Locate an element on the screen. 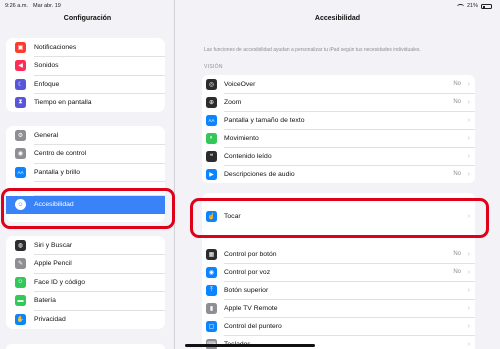 The height and width of the screenshot is (349, 500). sidebar-item-label: Sonidos is located at coordinates (46, 66).